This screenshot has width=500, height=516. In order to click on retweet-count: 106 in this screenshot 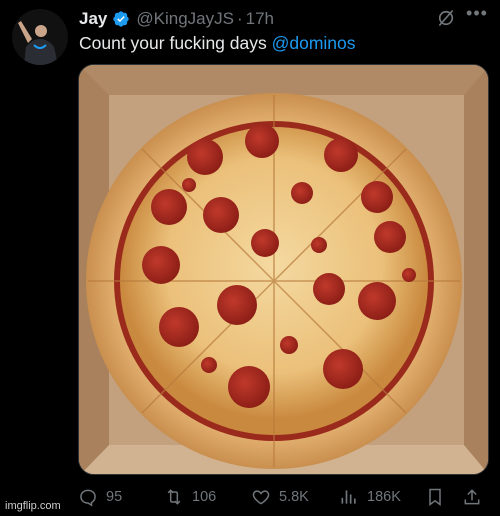, I will do `click(204, 497)`.